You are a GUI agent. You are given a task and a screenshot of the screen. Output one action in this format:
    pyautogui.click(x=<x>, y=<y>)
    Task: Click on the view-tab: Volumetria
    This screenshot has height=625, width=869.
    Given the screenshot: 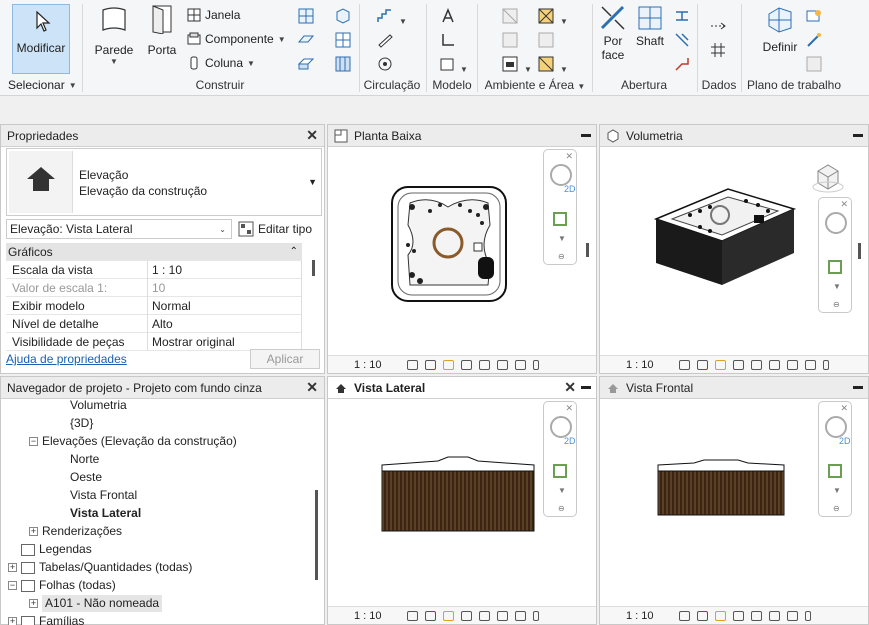 What is the action you would take?
    pyautogui.click(x=734, y=136)
    